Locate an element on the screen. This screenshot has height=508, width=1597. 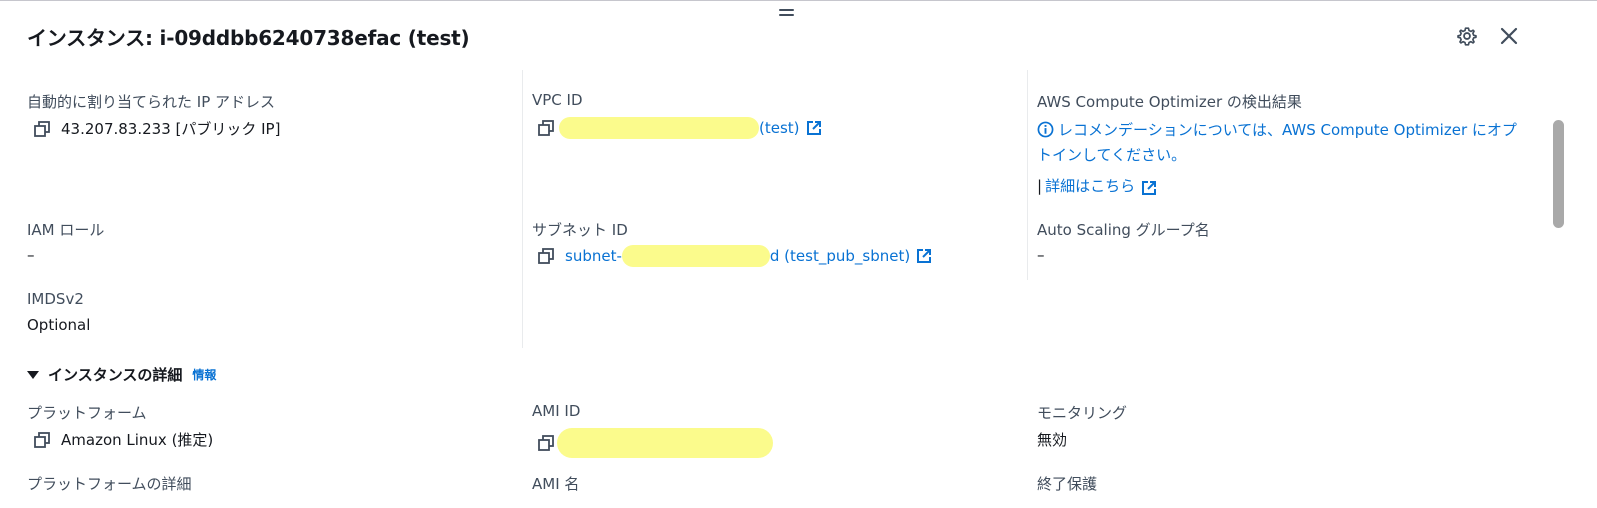
iam-role-label: IAM ロール is located at coordinates (66, 230).